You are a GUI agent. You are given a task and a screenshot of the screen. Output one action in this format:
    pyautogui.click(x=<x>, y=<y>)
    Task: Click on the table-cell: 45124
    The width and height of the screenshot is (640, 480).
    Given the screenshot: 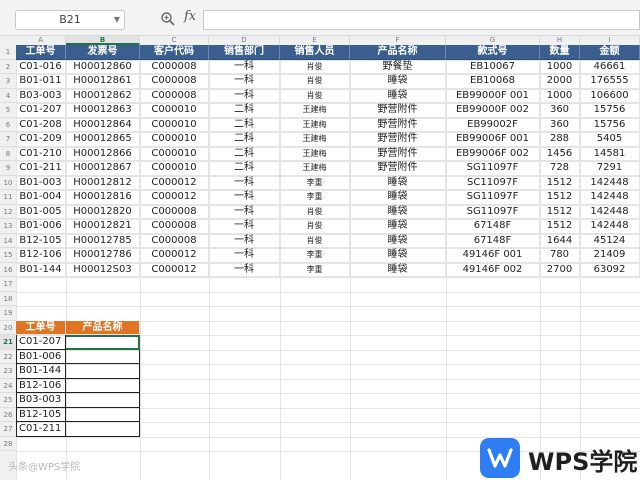 What is the action you would take?
    pyautogui.click(x=610, y=240)
    